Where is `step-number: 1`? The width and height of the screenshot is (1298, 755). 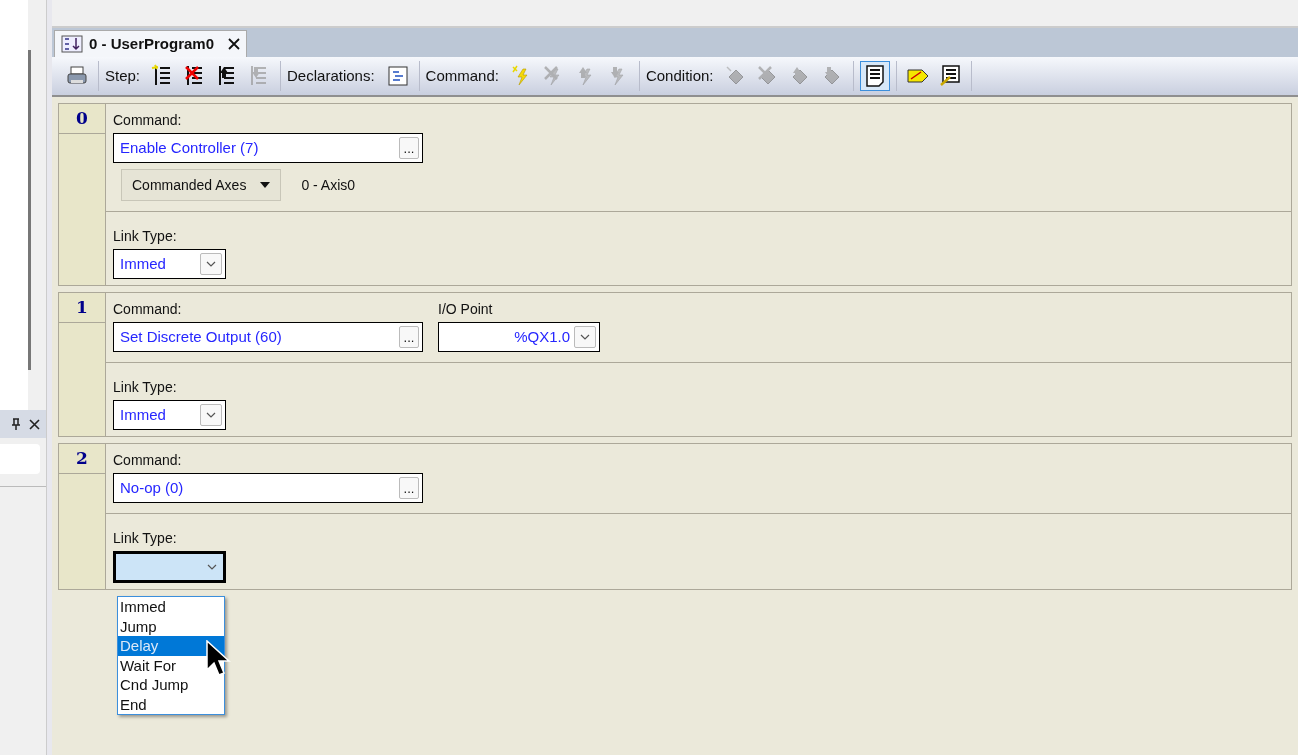
step-number: 1 is located at coordinates (82, 307).